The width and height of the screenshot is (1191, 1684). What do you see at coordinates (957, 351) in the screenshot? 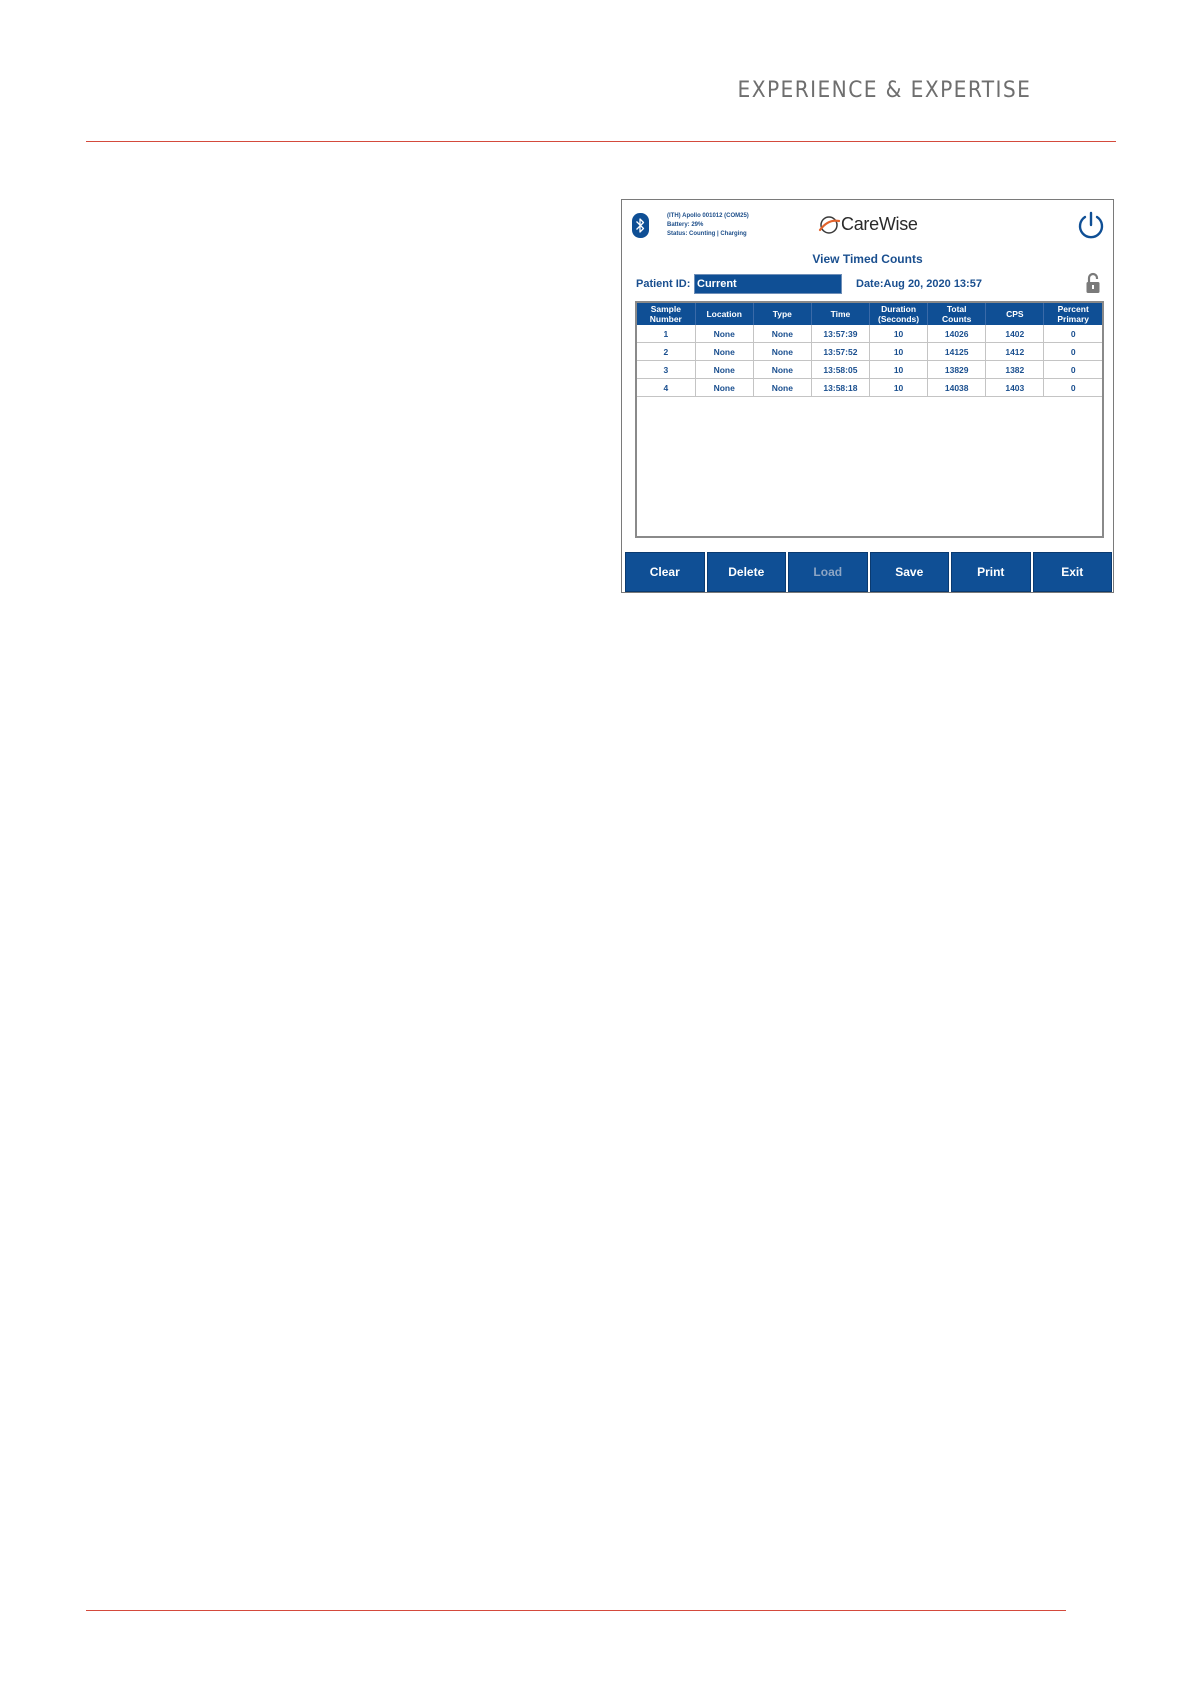
I see `table-cell: 14125` at bounding box center [957, 351].